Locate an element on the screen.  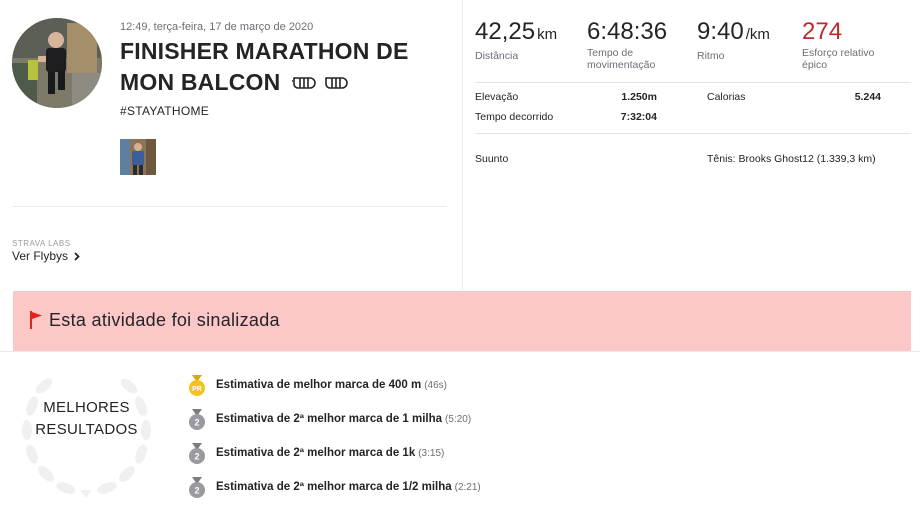
activity-photo-thumbnail is located at coordinates (138, 157).